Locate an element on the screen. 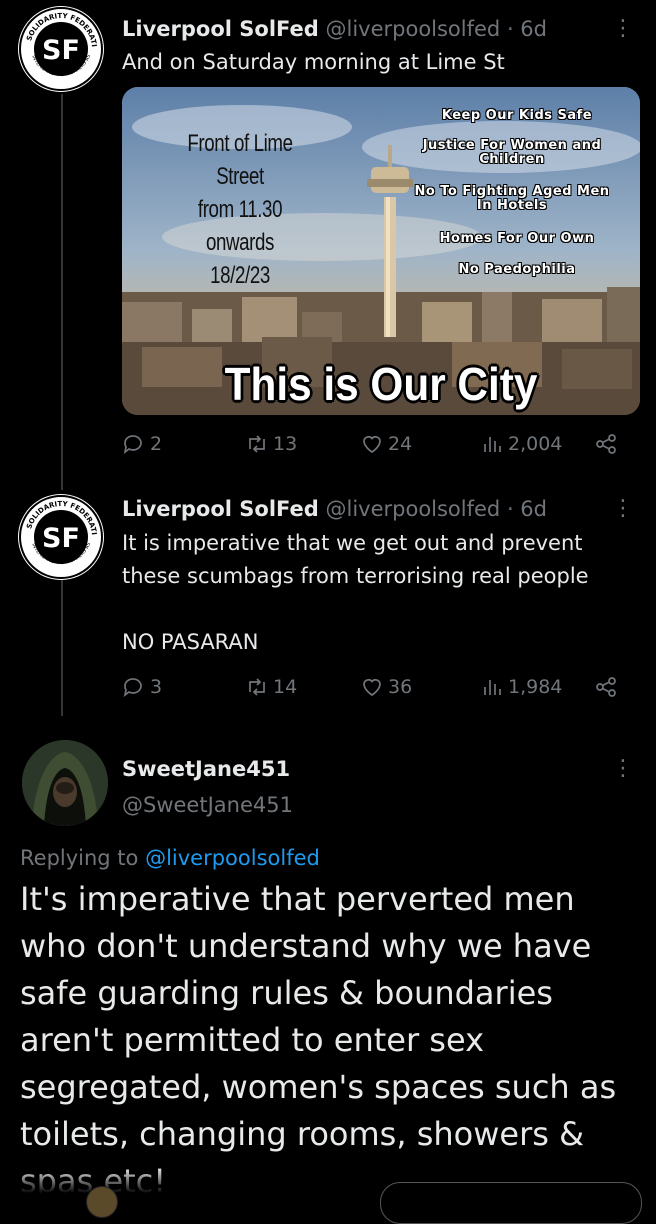  views-button: 1,984 is located at coordinates (521, 687).